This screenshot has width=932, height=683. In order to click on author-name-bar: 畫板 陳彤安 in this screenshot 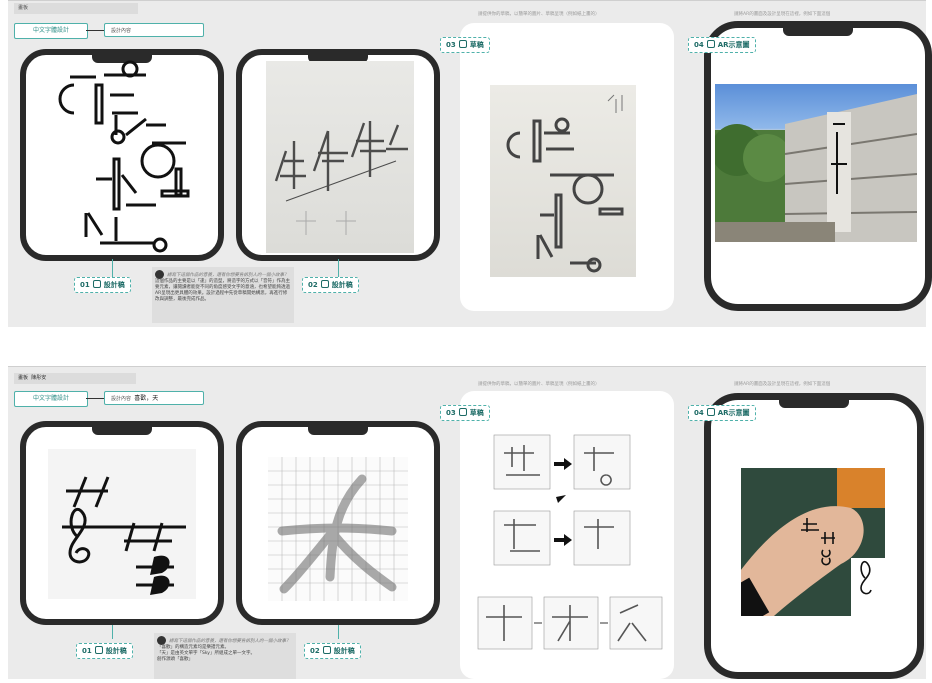, I will do `click(75, 378)`.